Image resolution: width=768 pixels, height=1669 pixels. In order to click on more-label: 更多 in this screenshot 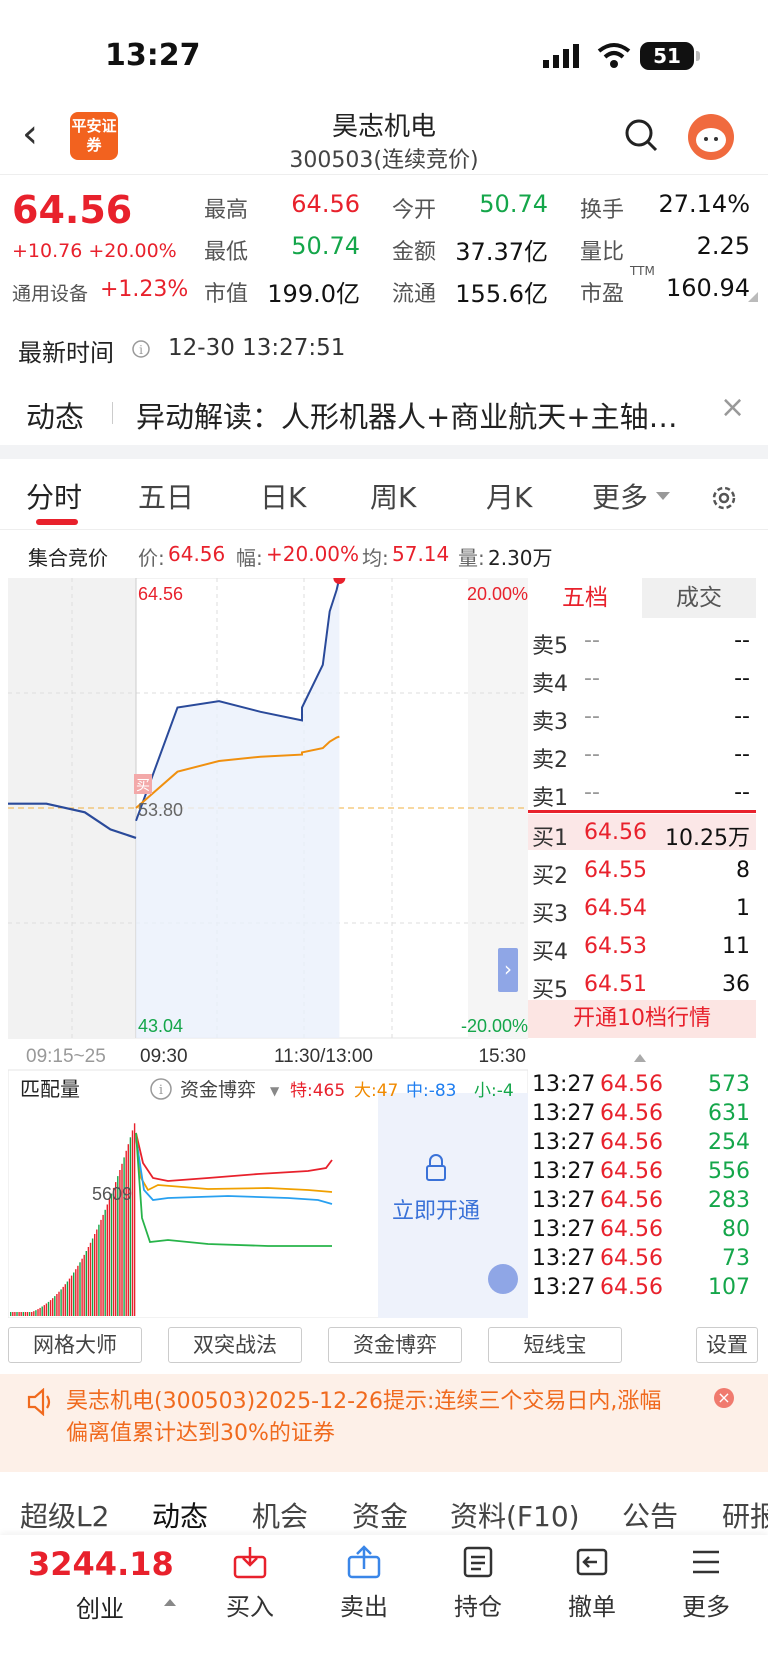, I will do `click(706, 1607)`.